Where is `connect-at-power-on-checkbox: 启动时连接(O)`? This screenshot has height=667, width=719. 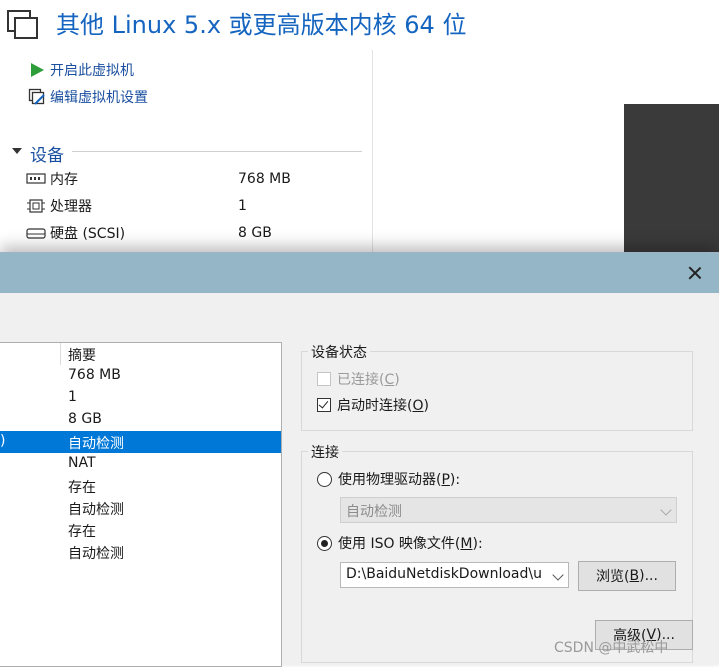 connect-at-power-on-checkbox: 启动时连接(O) is located at coordinates (373, 405).